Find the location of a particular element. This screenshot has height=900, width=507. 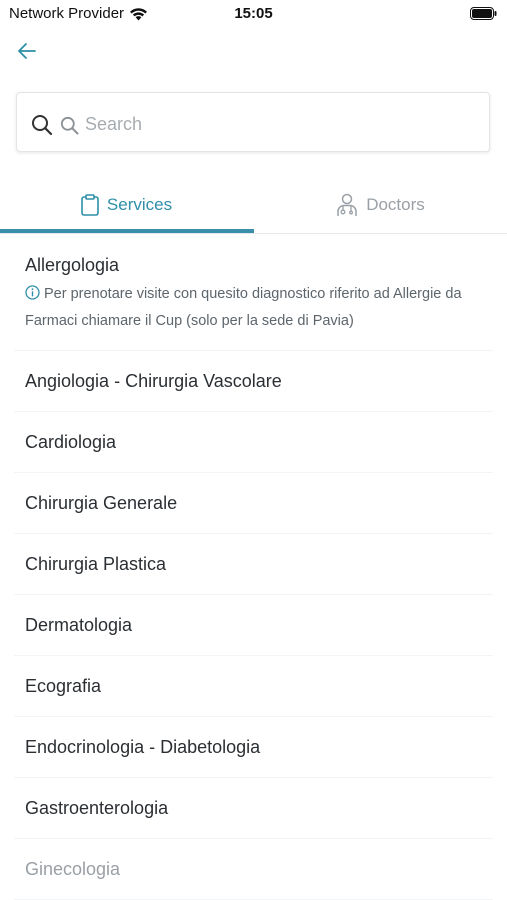

search-box is located at coordinates (253, 122).